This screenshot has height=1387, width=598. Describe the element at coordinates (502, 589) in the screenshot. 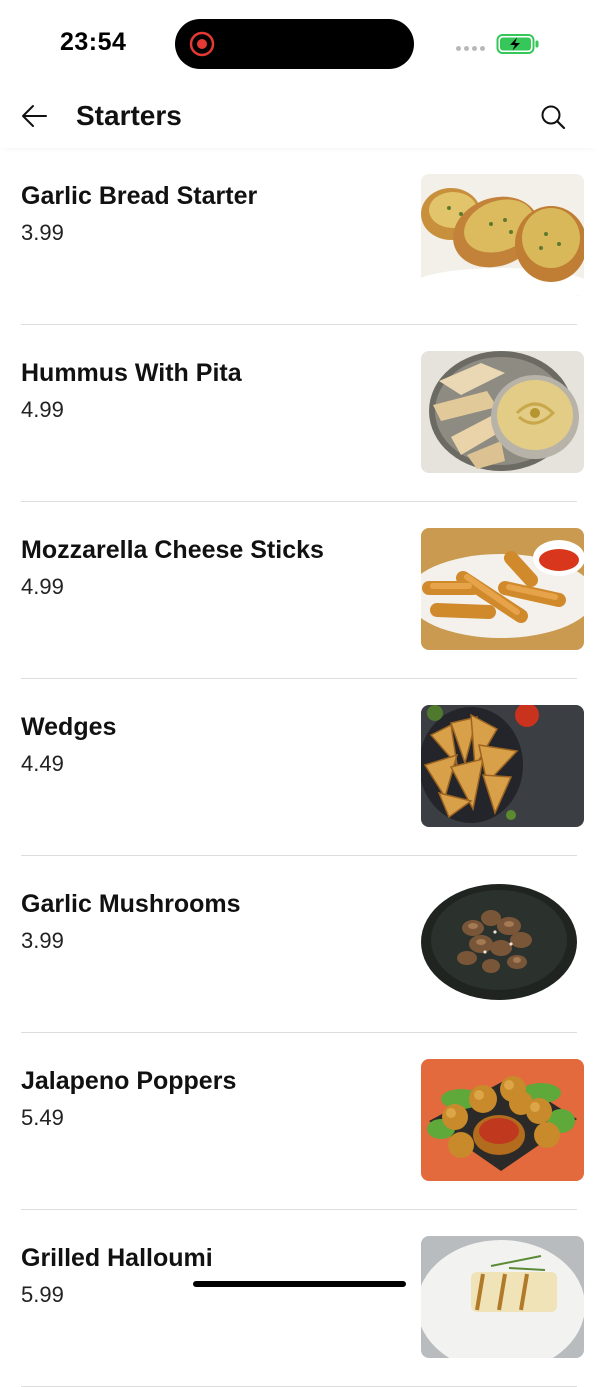

I see `mozzarella-sticks-photo` at that location.